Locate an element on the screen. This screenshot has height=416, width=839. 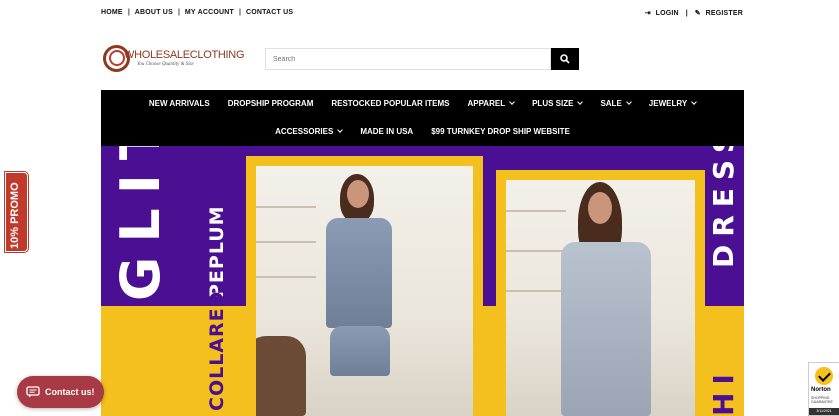
nav-label: SALE is located at coordinates (611, 103).